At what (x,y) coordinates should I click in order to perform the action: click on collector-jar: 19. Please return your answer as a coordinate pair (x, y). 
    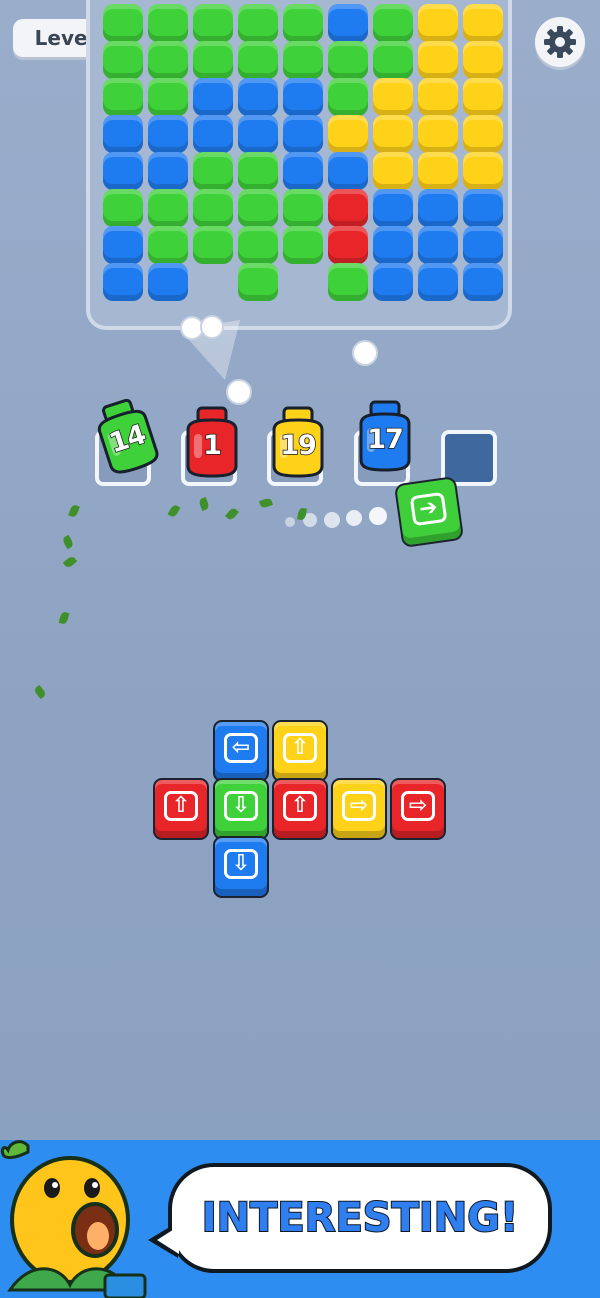
    Looking at the image, I should click on (298, 441).